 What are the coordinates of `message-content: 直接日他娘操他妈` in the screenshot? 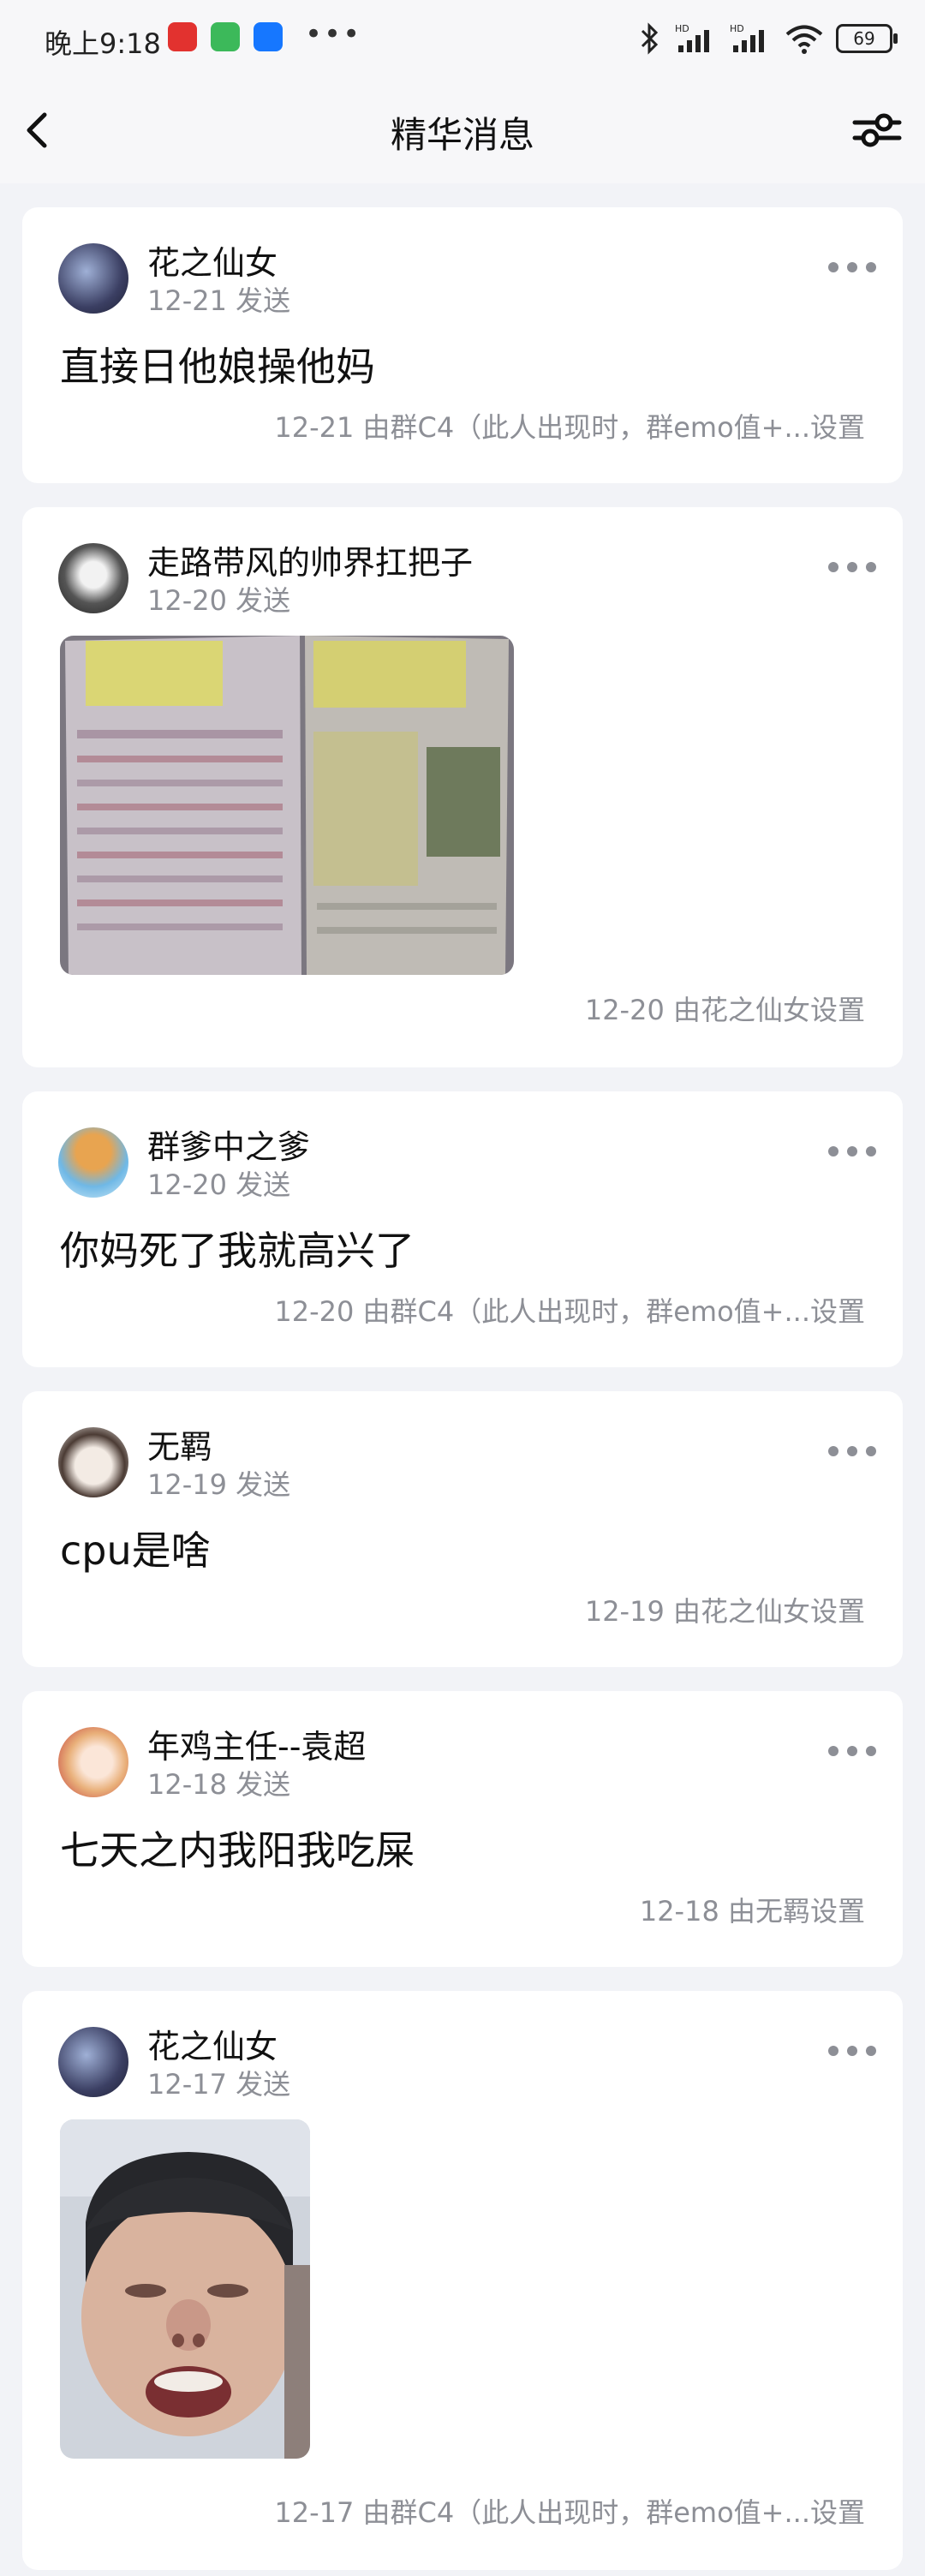 It's located at (218, 367).